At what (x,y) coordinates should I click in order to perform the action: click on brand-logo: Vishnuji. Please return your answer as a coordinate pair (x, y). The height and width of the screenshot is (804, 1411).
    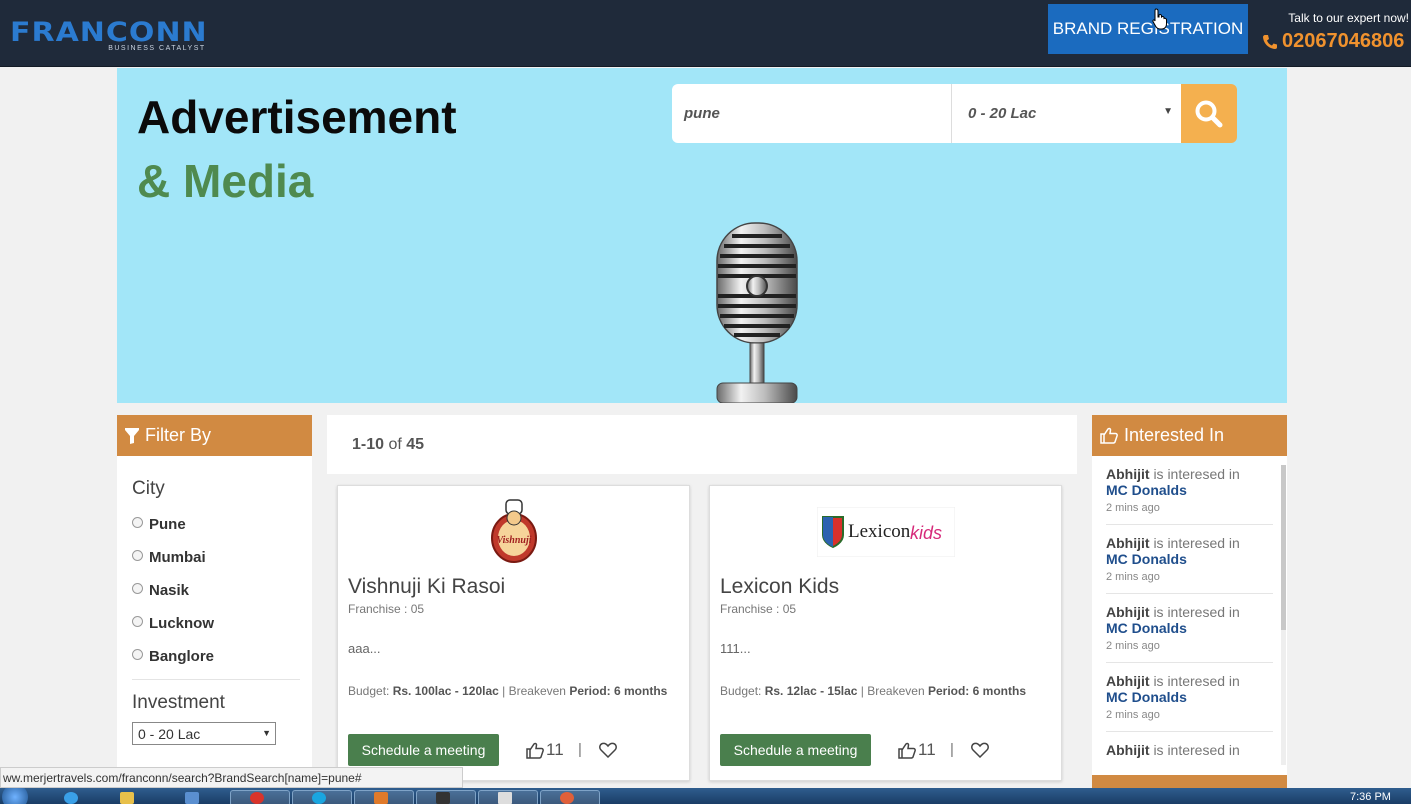
    Looking at the image, I should click on (513, 532).